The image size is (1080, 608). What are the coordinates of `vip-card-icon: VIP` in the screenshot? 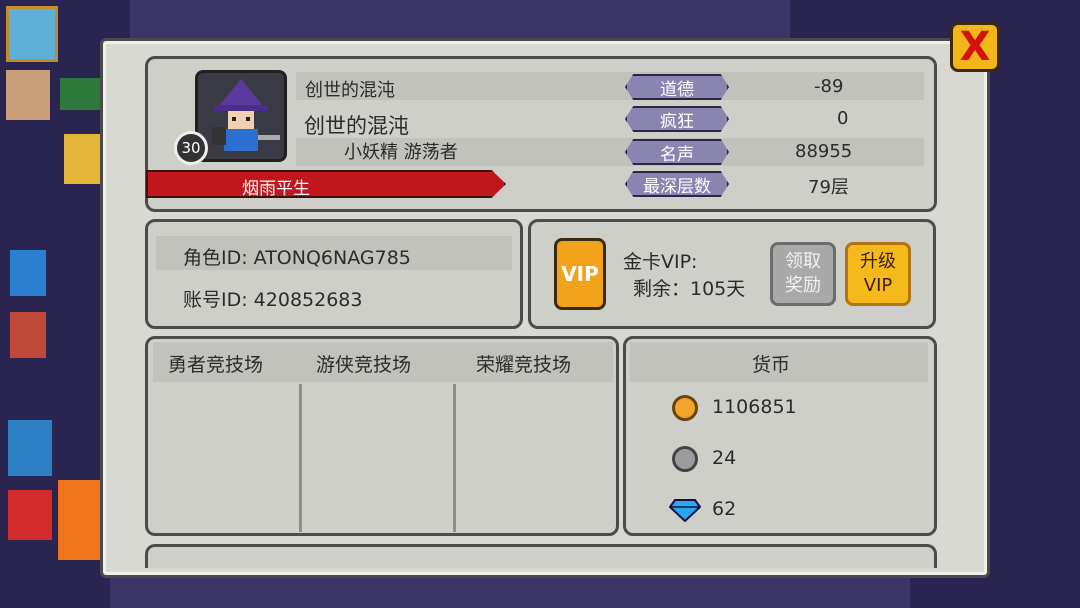 It's located at (580, 274).